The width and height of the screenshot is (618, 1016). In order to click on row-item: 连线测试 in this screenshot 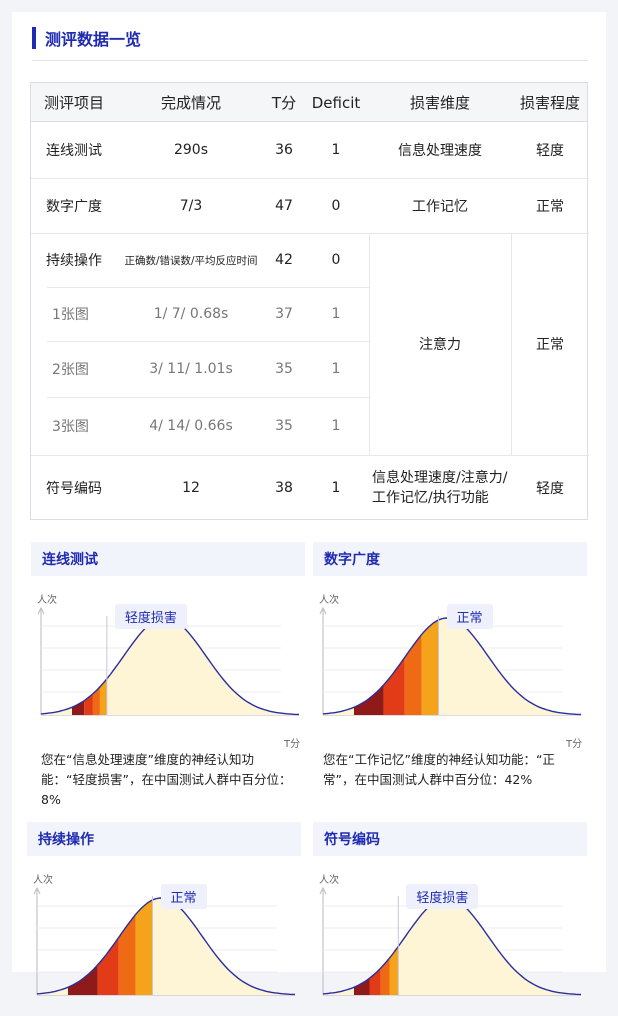, I will do `click(74, 151)`.